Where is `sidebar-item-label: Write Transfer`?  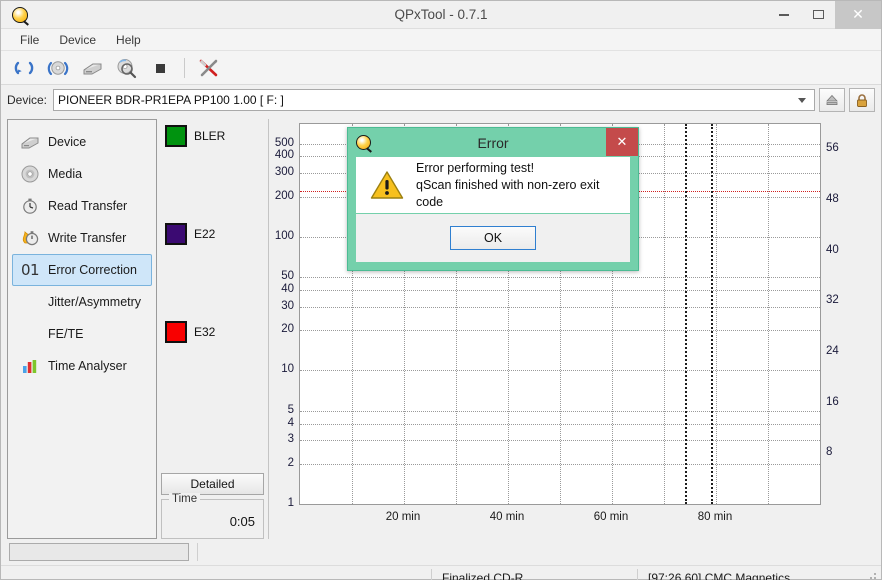
sidebar-item-label: Write Transfer is located at coordinates (87, 238).